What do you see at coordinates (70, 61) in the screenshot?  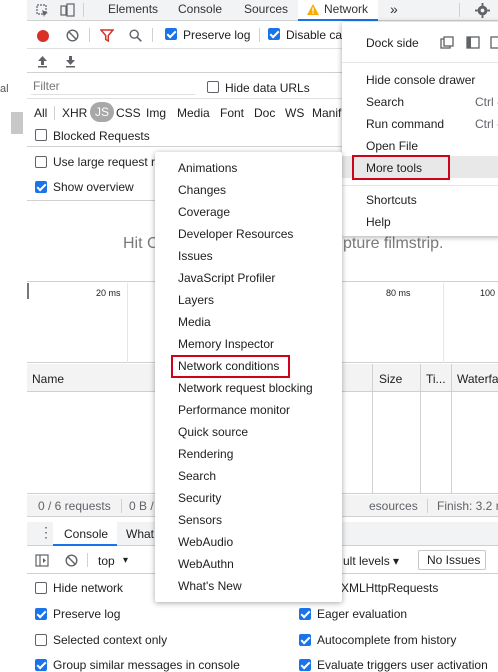 I see `export-har-icon` at bounding box center [70, 61].